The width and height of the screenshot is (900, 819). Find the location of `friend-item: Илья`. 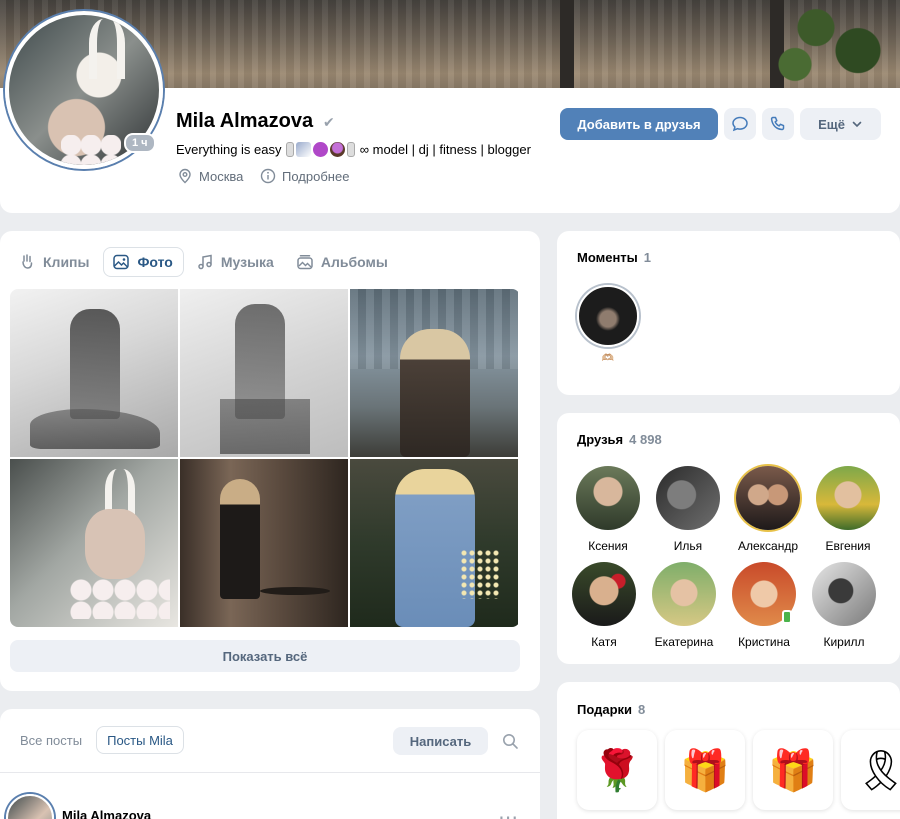

friend-item: Илья is located at coordinates (688, 509).